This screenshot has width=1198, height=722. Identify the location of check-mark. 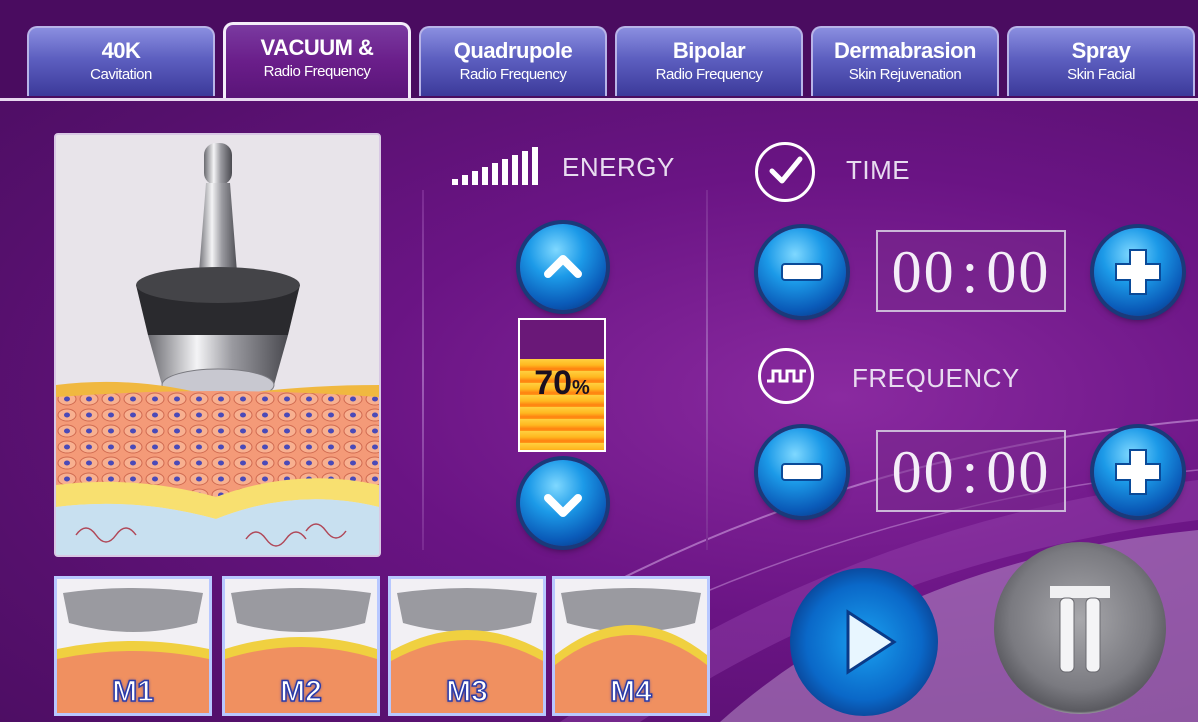
(786, 170).